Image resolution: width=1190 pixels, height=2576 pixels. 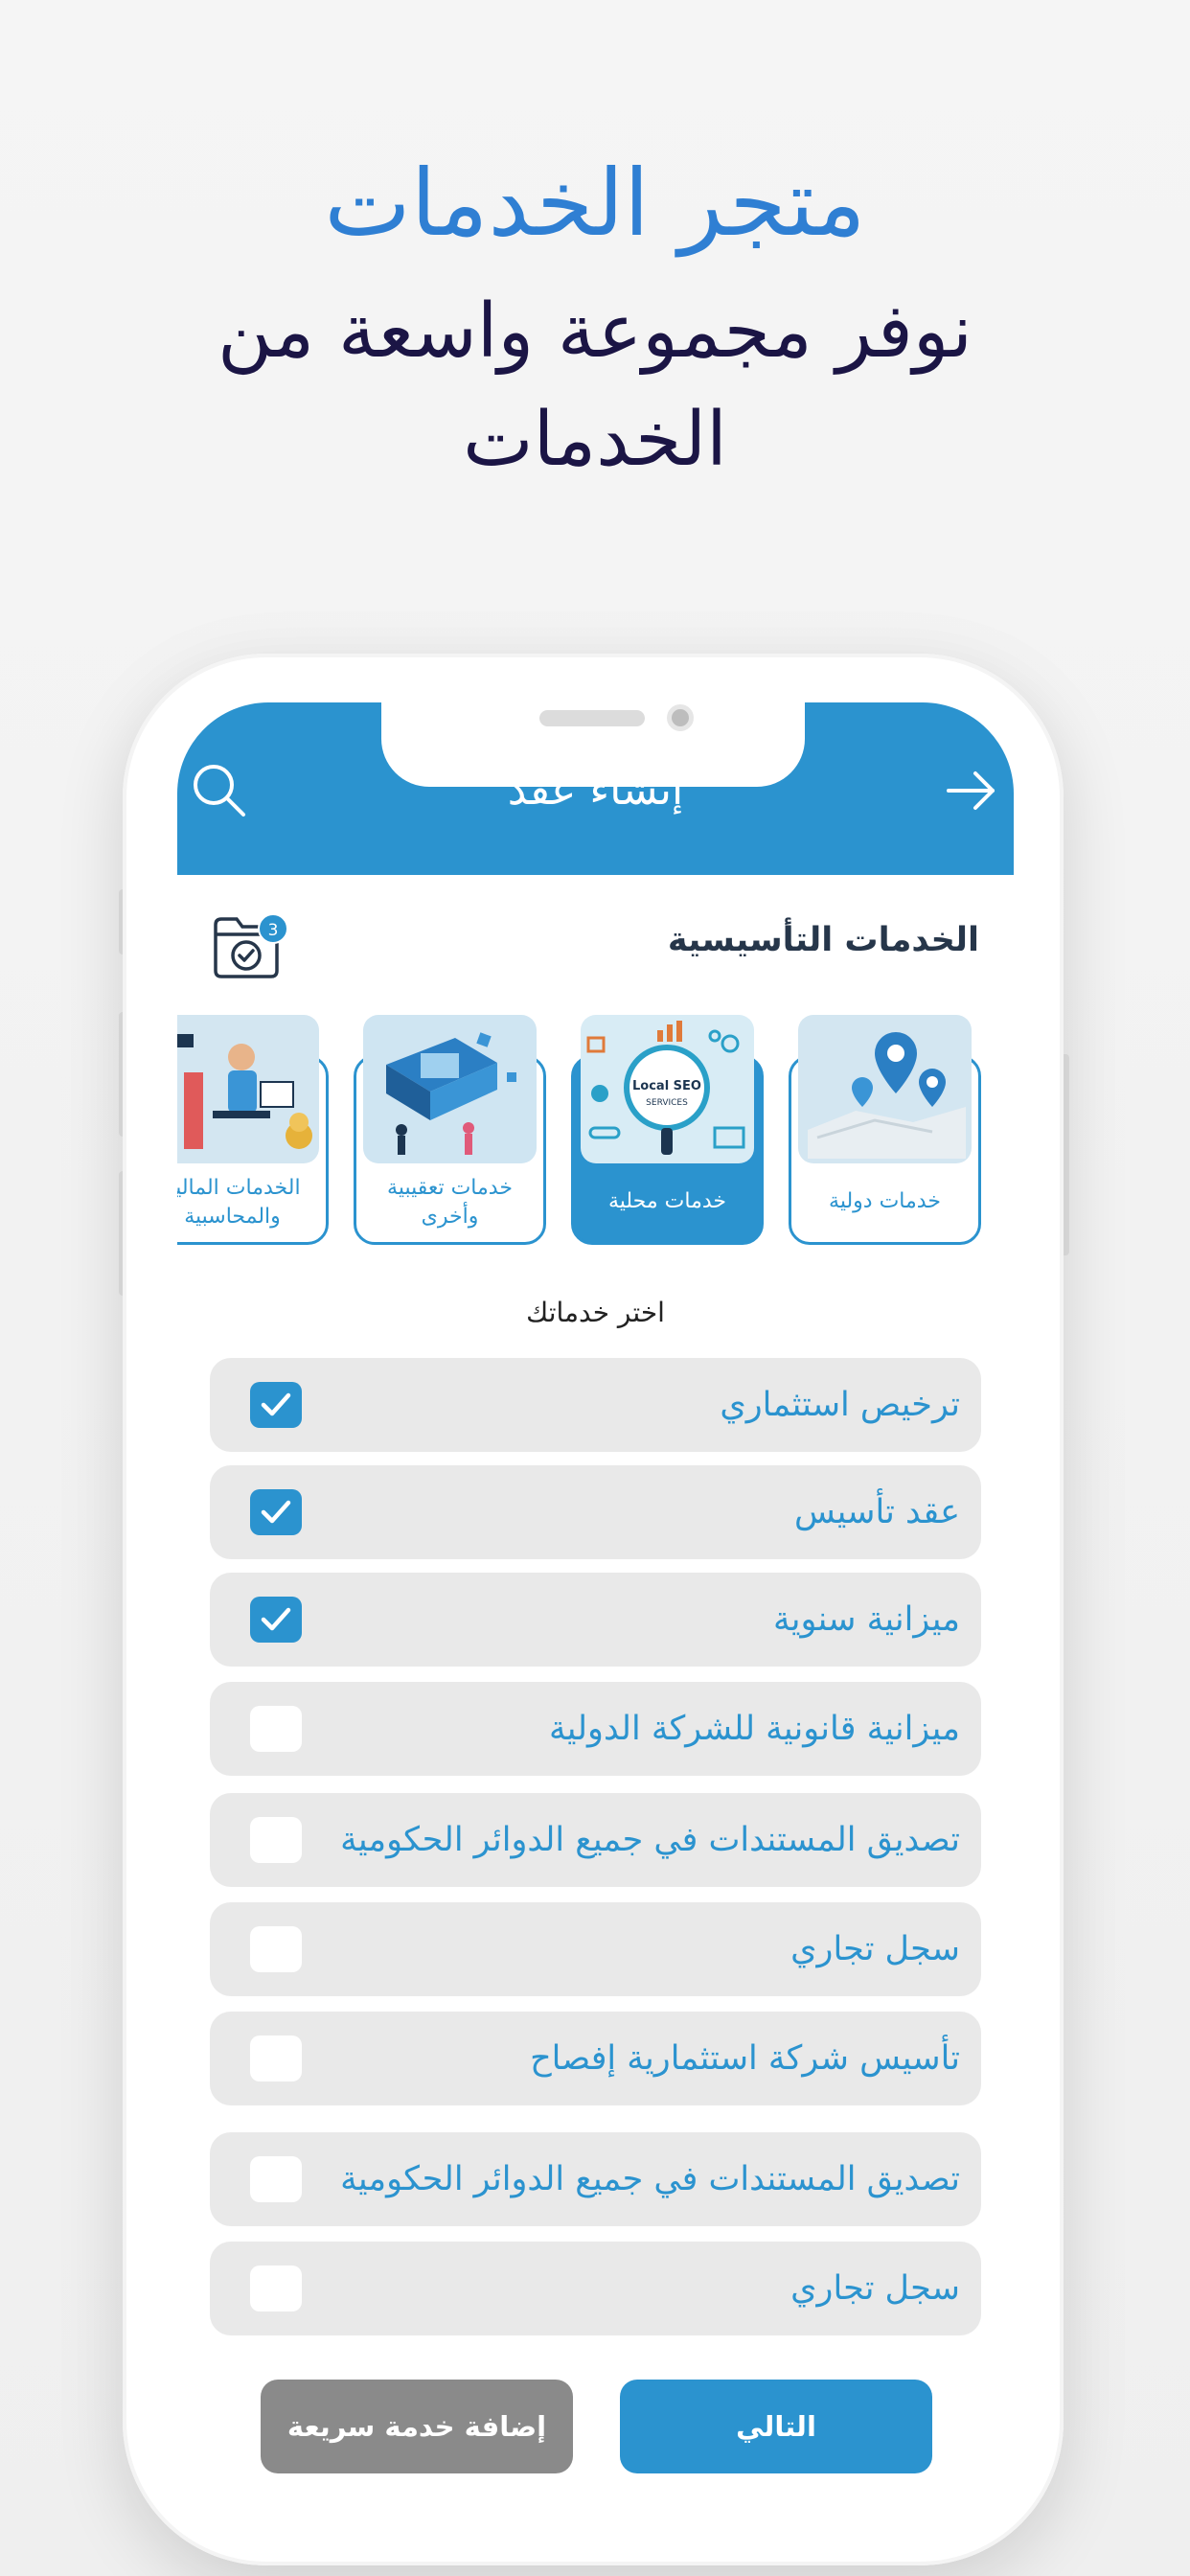 I want to click on app-header: إنشاء عقد, so click(x=595, y=788).